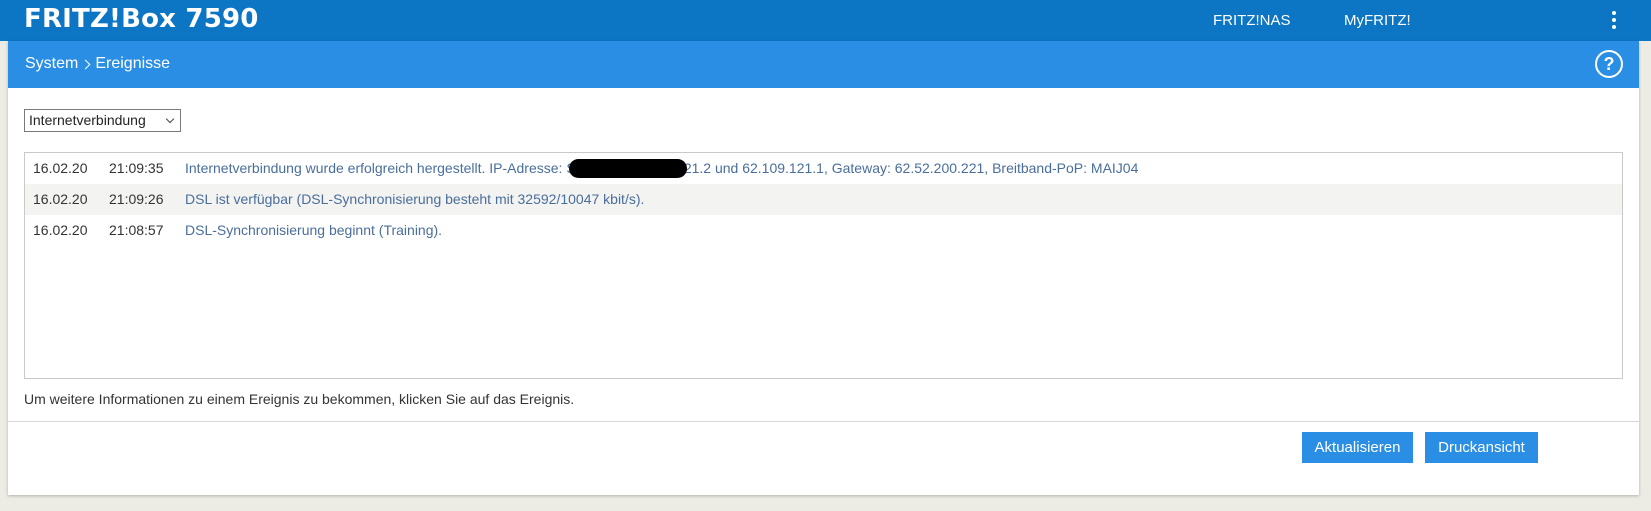 Image resolution: width=1651 pixels, height=511 pixels. I want to click on breadcrumb-current: Ereignisse, so click(133, 63).